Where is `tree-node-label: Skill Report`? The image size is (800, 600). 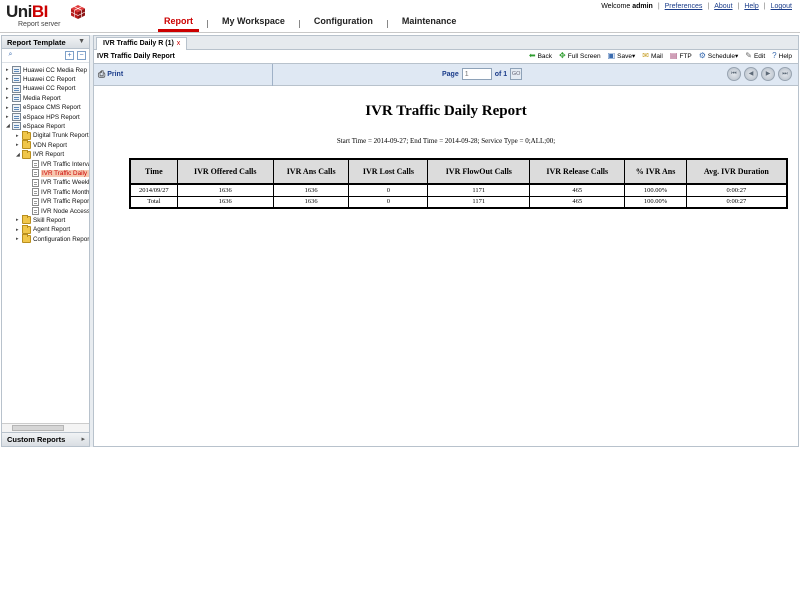
tree-node-label: Skill Report is located at coordinates (49, 220).